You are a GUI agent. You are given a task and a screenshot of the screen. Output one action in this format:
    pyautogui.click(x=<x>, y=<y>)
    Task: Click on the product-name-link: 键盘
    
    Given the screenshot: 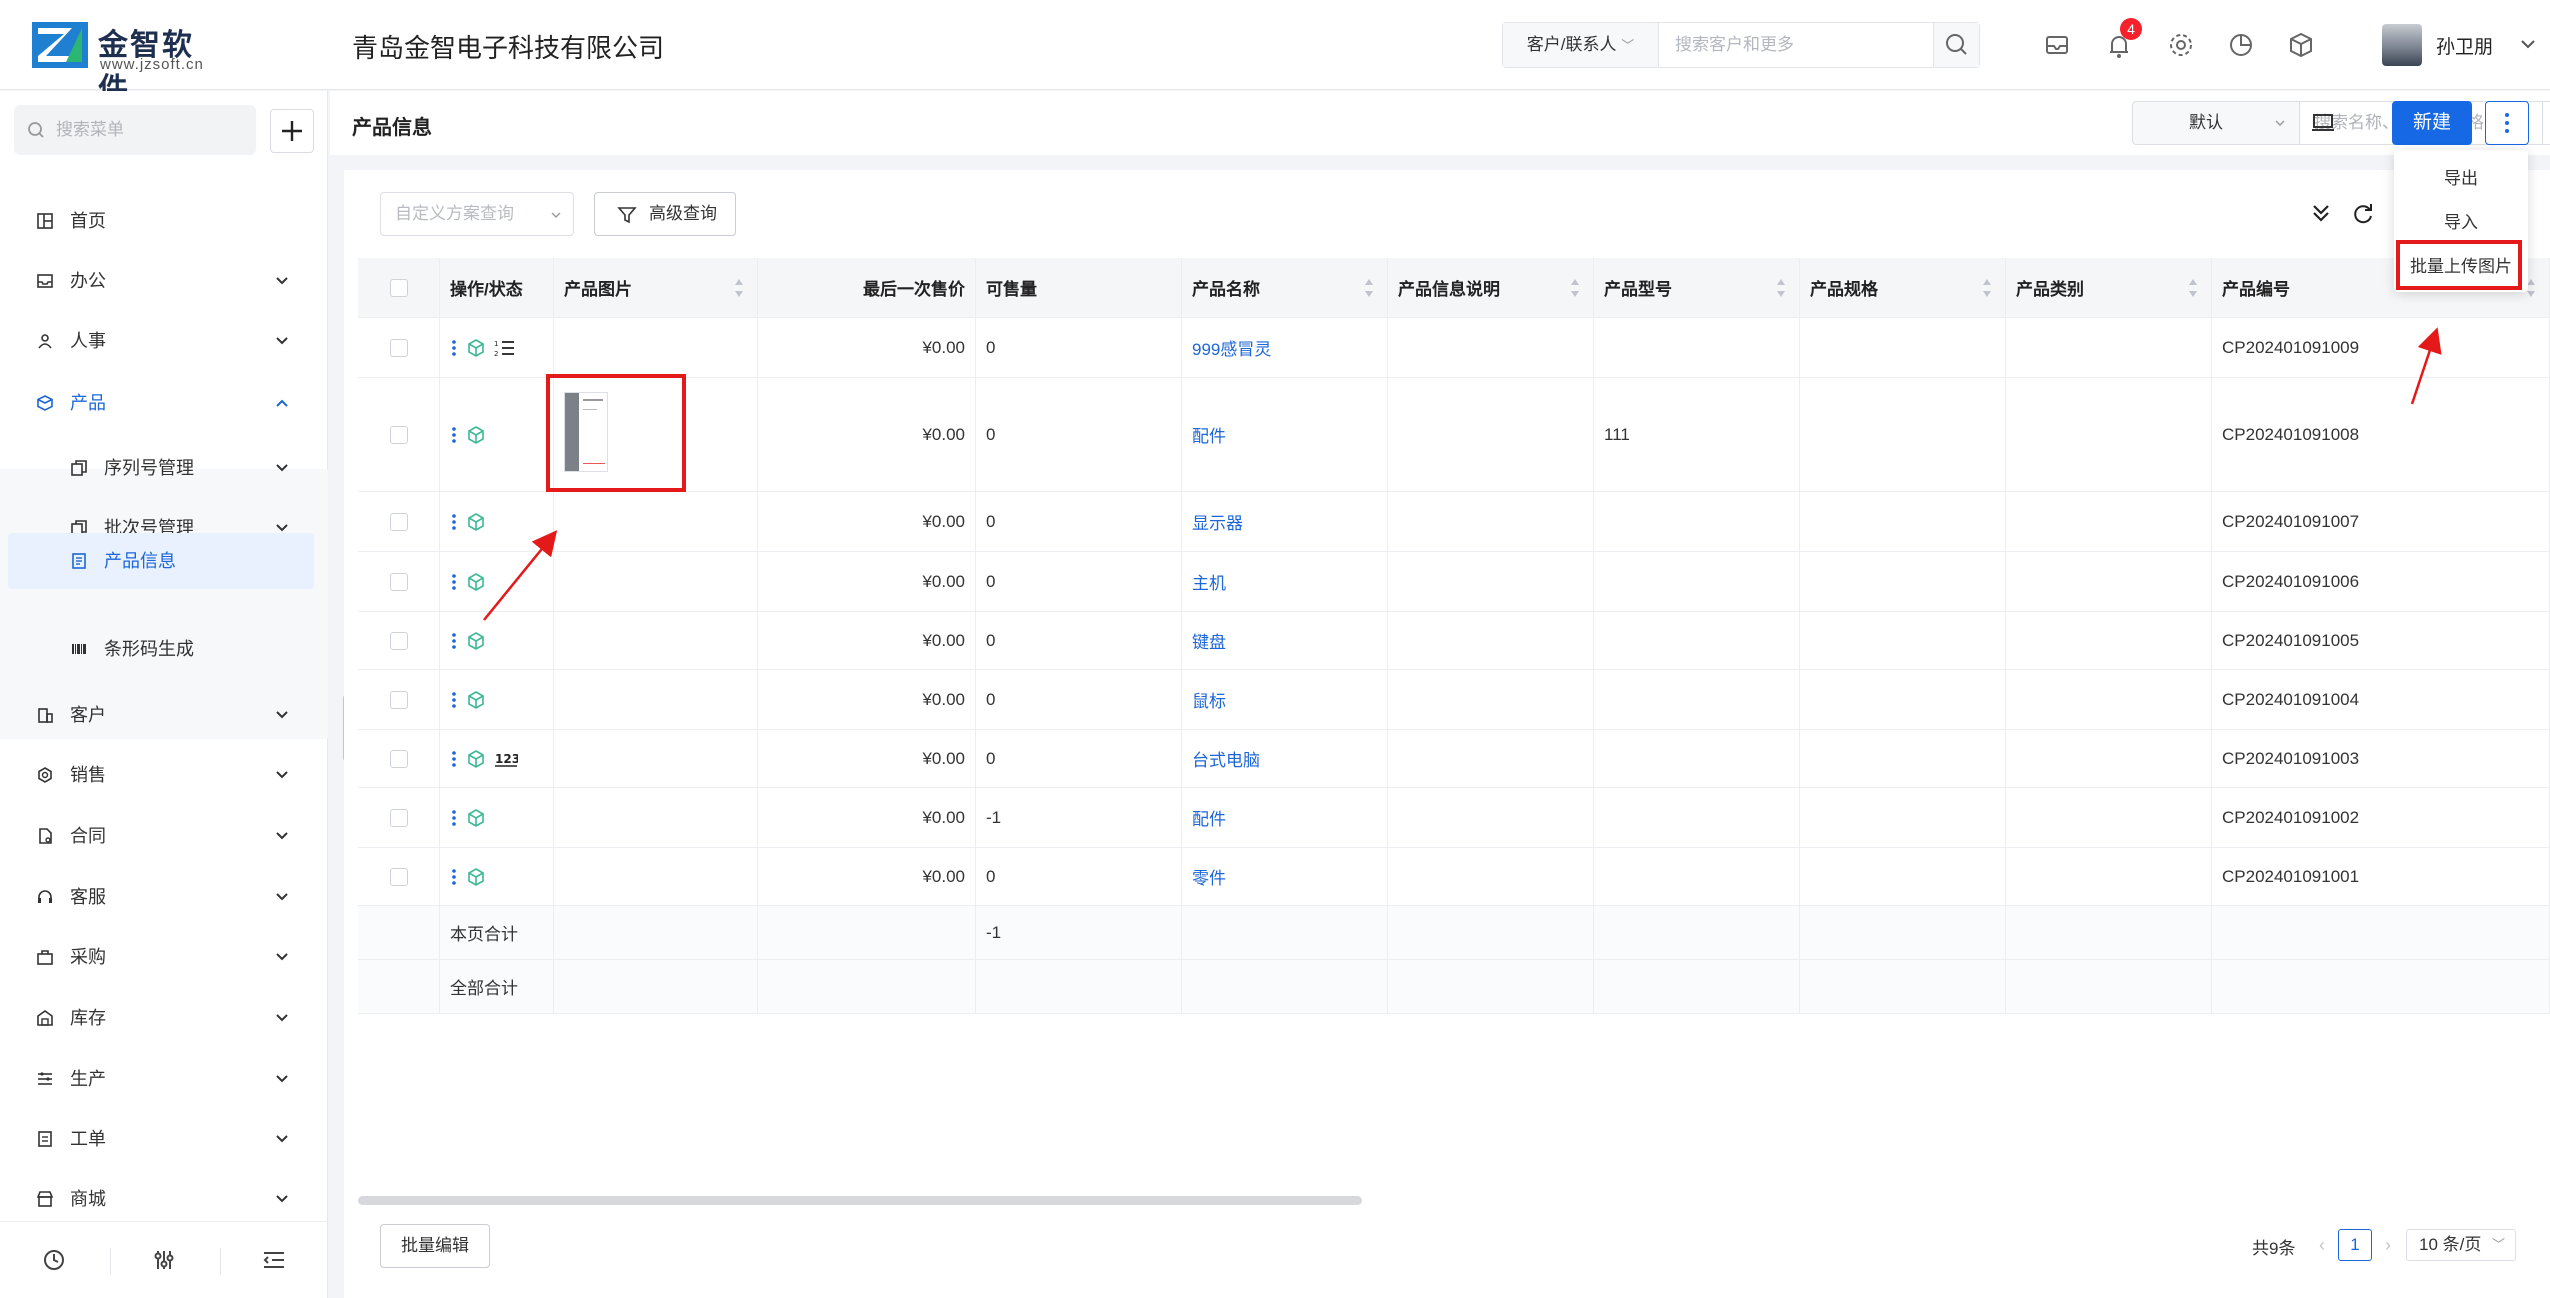 What is the action you would take?
    pyautogui.click(x=1285, y=640)
    